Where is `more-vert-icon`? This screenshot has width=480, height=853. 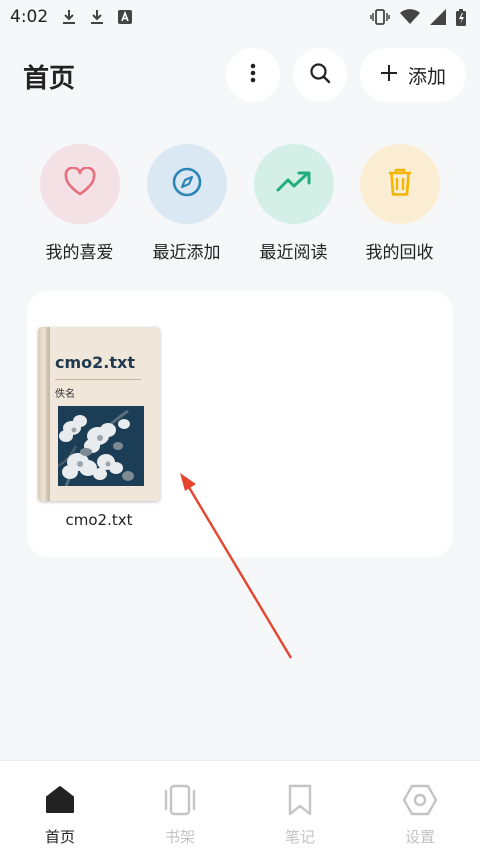
more-vert-icon is located at coordinates (253, 75).